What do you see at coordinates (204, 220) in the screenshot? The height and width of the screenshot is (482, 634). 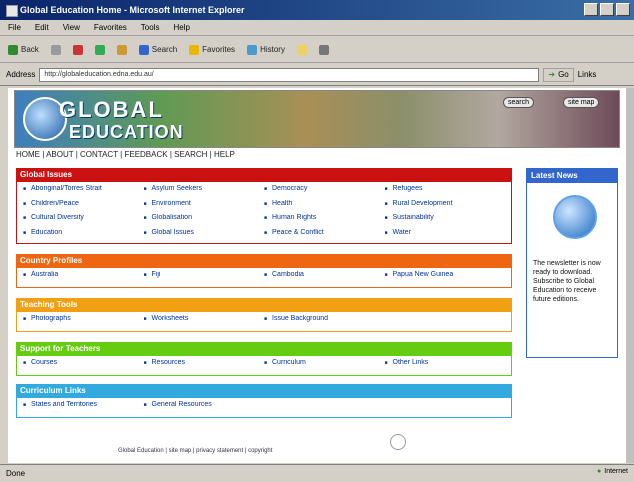 I see `link: Globalisation` at bounding box center [204, 220].